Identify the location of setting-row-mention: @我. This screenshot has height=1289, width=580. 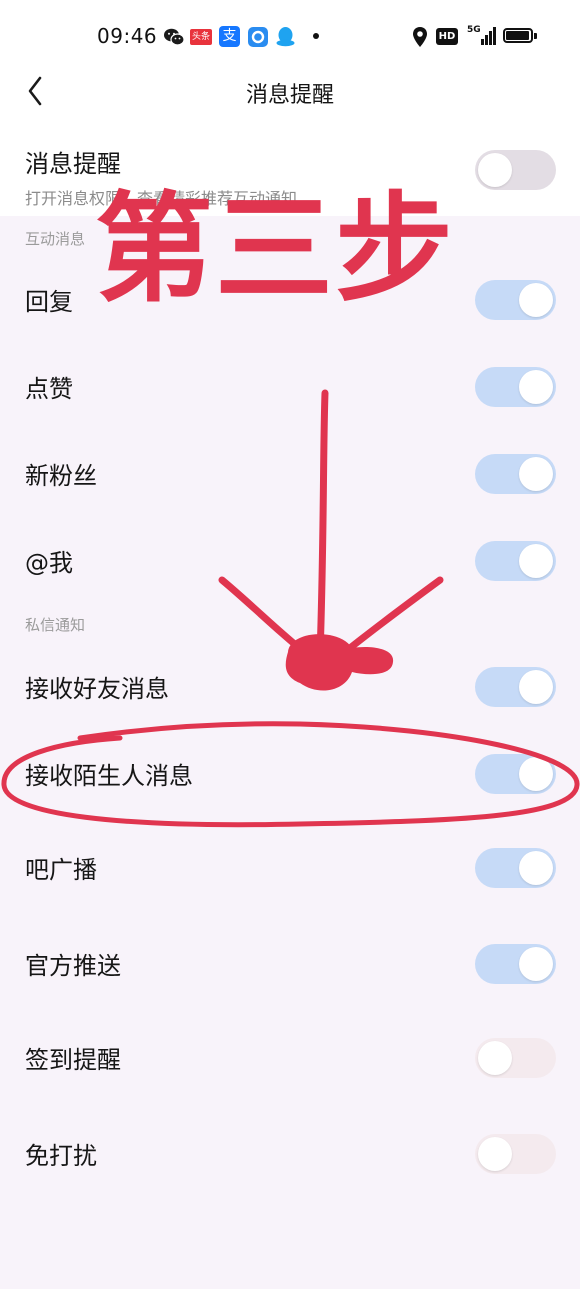
(290, 561).